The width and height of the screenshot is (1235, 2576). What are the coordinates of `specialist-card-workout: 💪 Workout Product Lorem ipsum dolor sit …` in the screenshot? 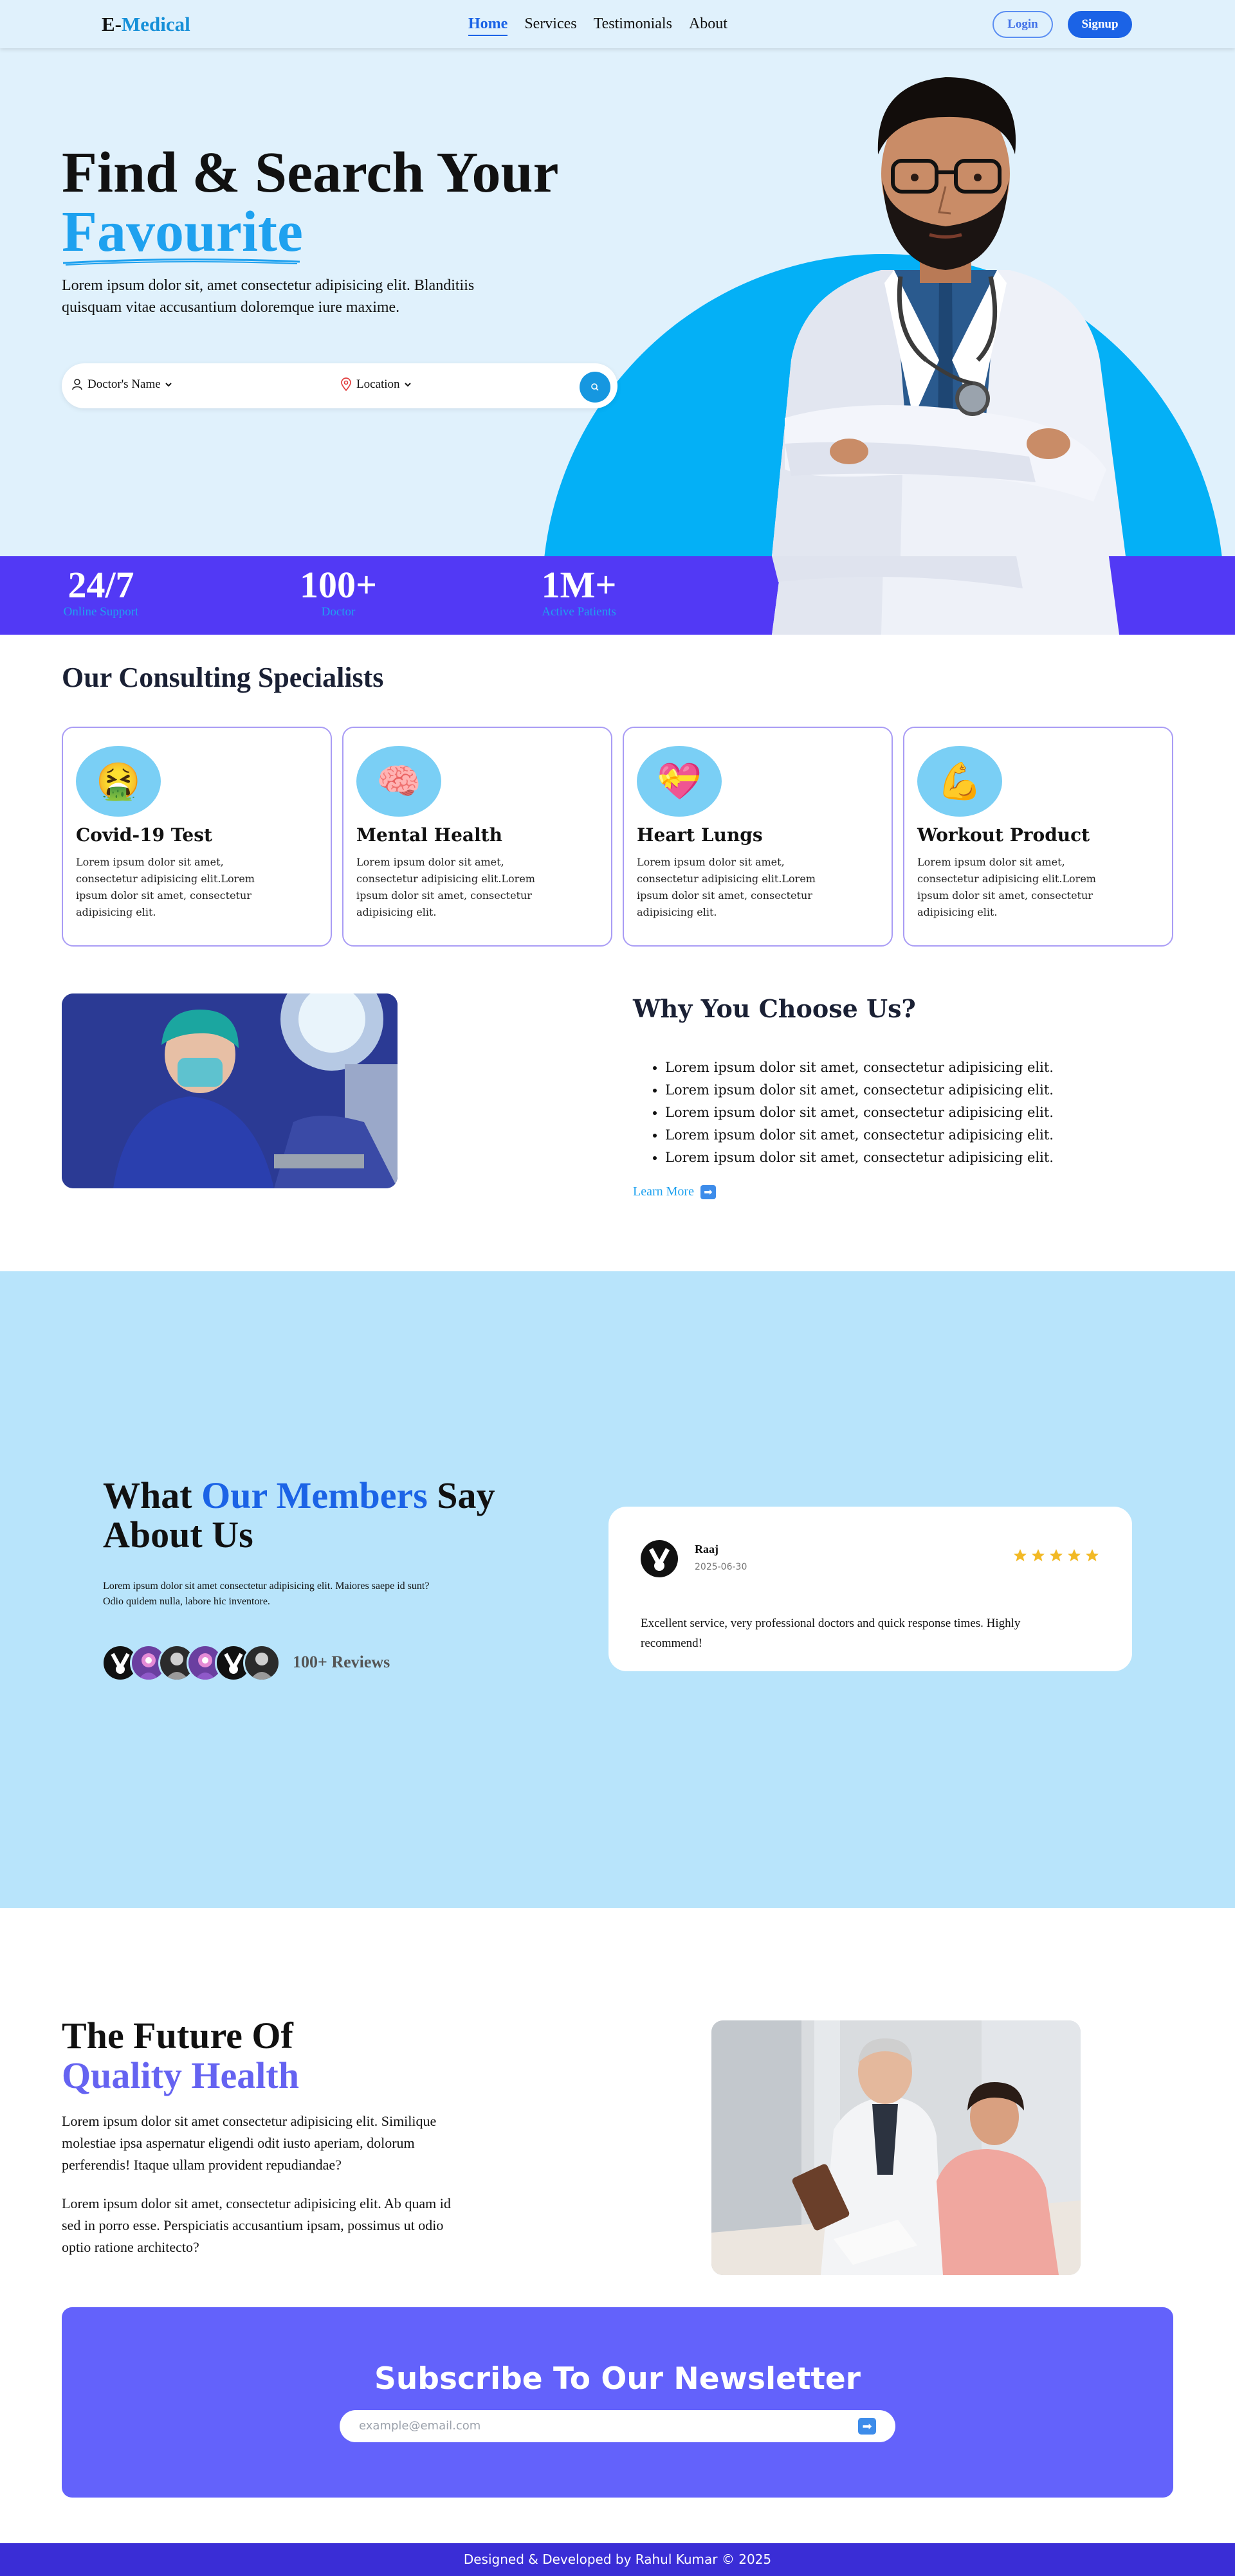 It's located at (1038, 837).